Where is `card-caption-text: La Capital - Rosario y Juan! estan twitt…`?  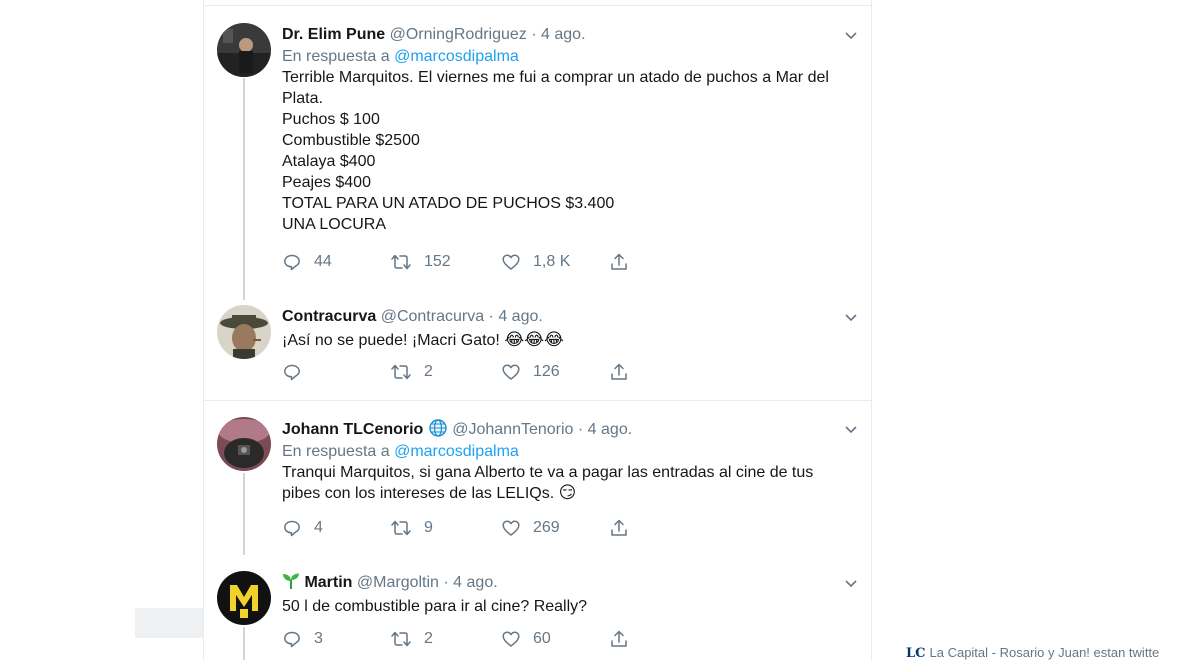 card-caption-text: La Capital - Rosario y Juan! estan twitt… is located at coordinates (1044, 652).